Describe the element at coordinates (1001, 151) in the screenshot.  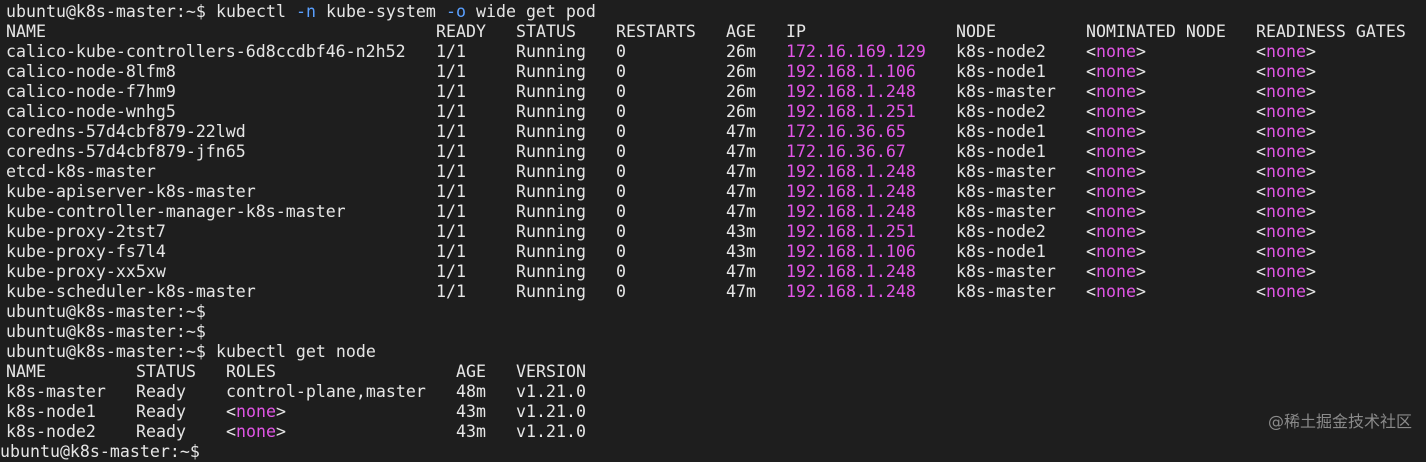
I see `pod-node: k8s-node1` at that location.